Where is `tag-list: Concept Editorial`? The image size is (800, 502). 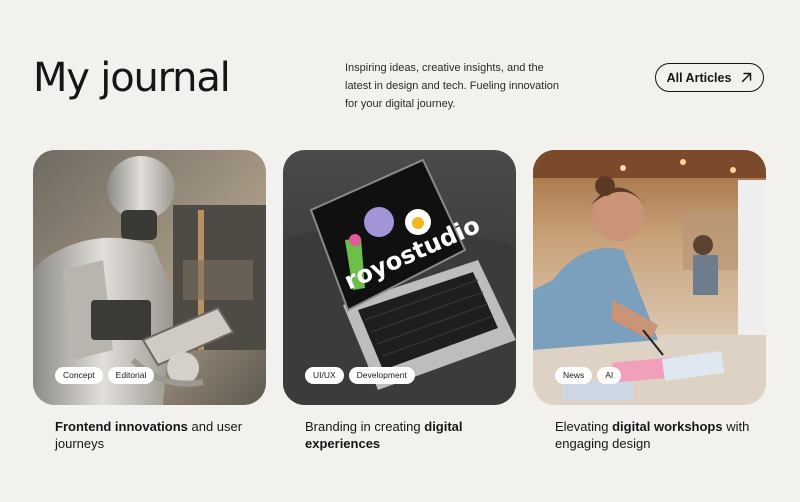 tag-list: Concept Editorial is located at coordinates (105, 375).